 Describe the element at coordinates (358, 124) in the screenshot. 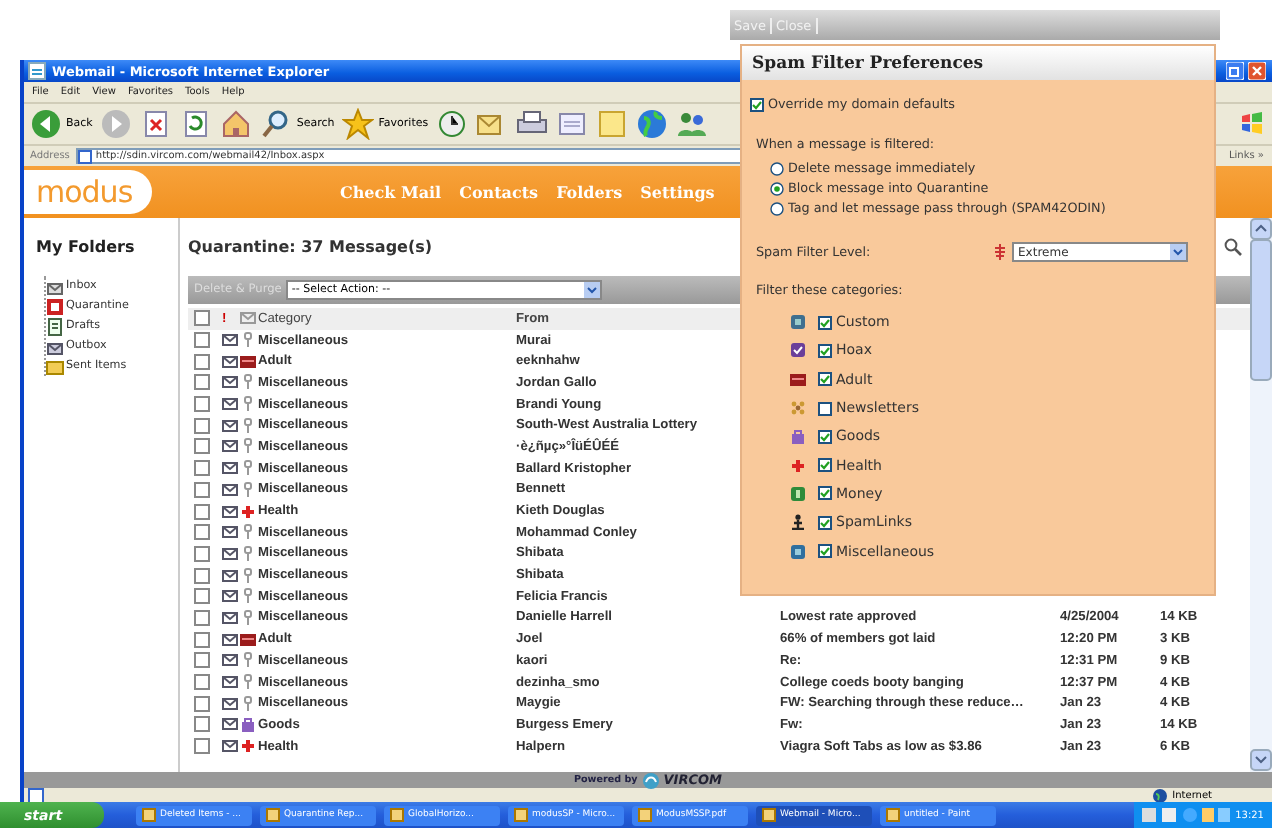

I see `star-icon` at that location.